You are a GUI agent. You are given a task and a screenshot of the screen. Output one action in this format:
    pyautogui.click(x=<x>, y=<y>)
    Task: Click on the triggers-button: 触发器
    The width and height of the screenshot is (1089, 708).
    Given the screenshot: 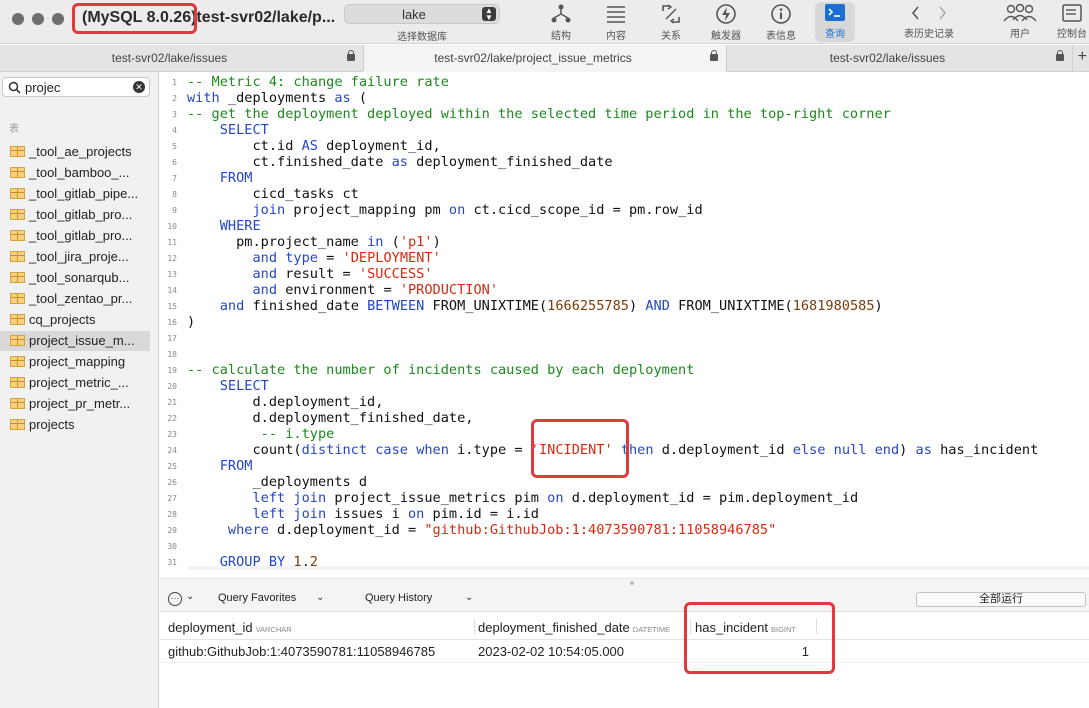 What is the action you would take?
    pyautogui.click(x=726, y=22)
    